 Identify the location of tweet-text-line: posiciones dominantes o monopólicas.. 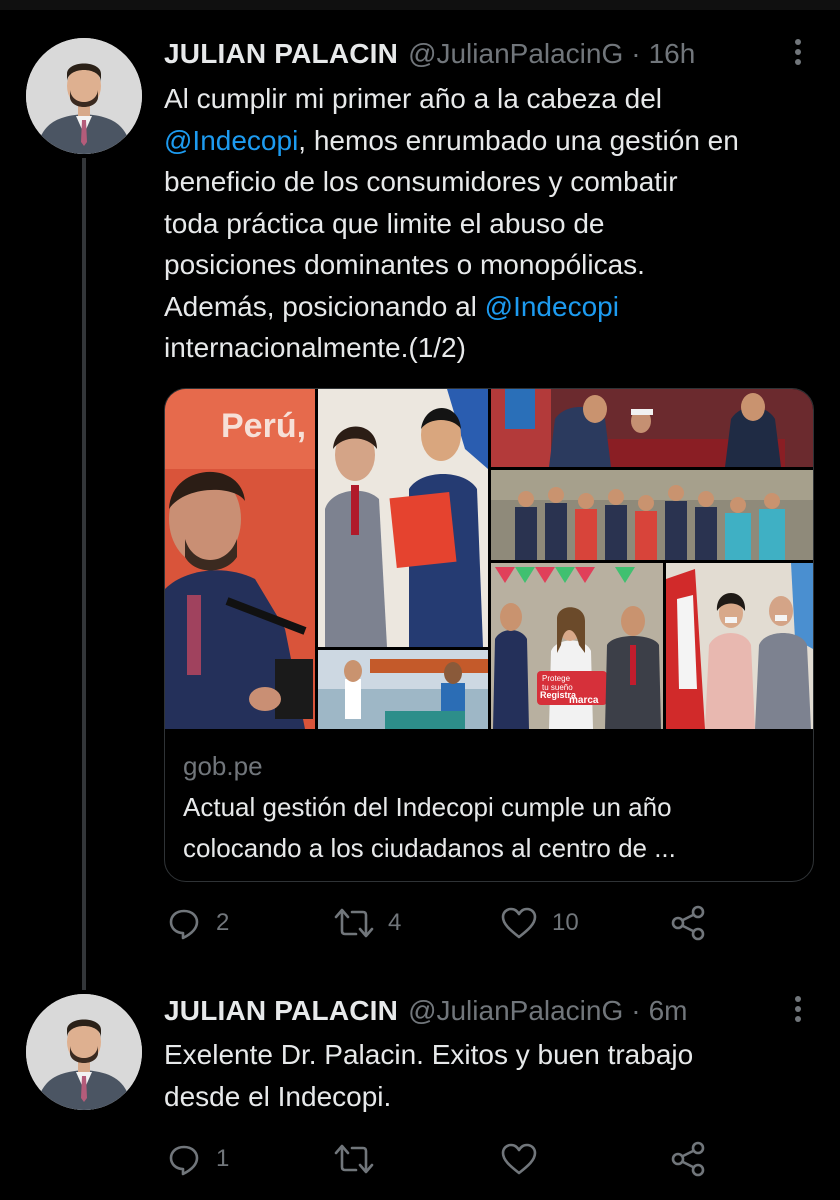
(489, 265).